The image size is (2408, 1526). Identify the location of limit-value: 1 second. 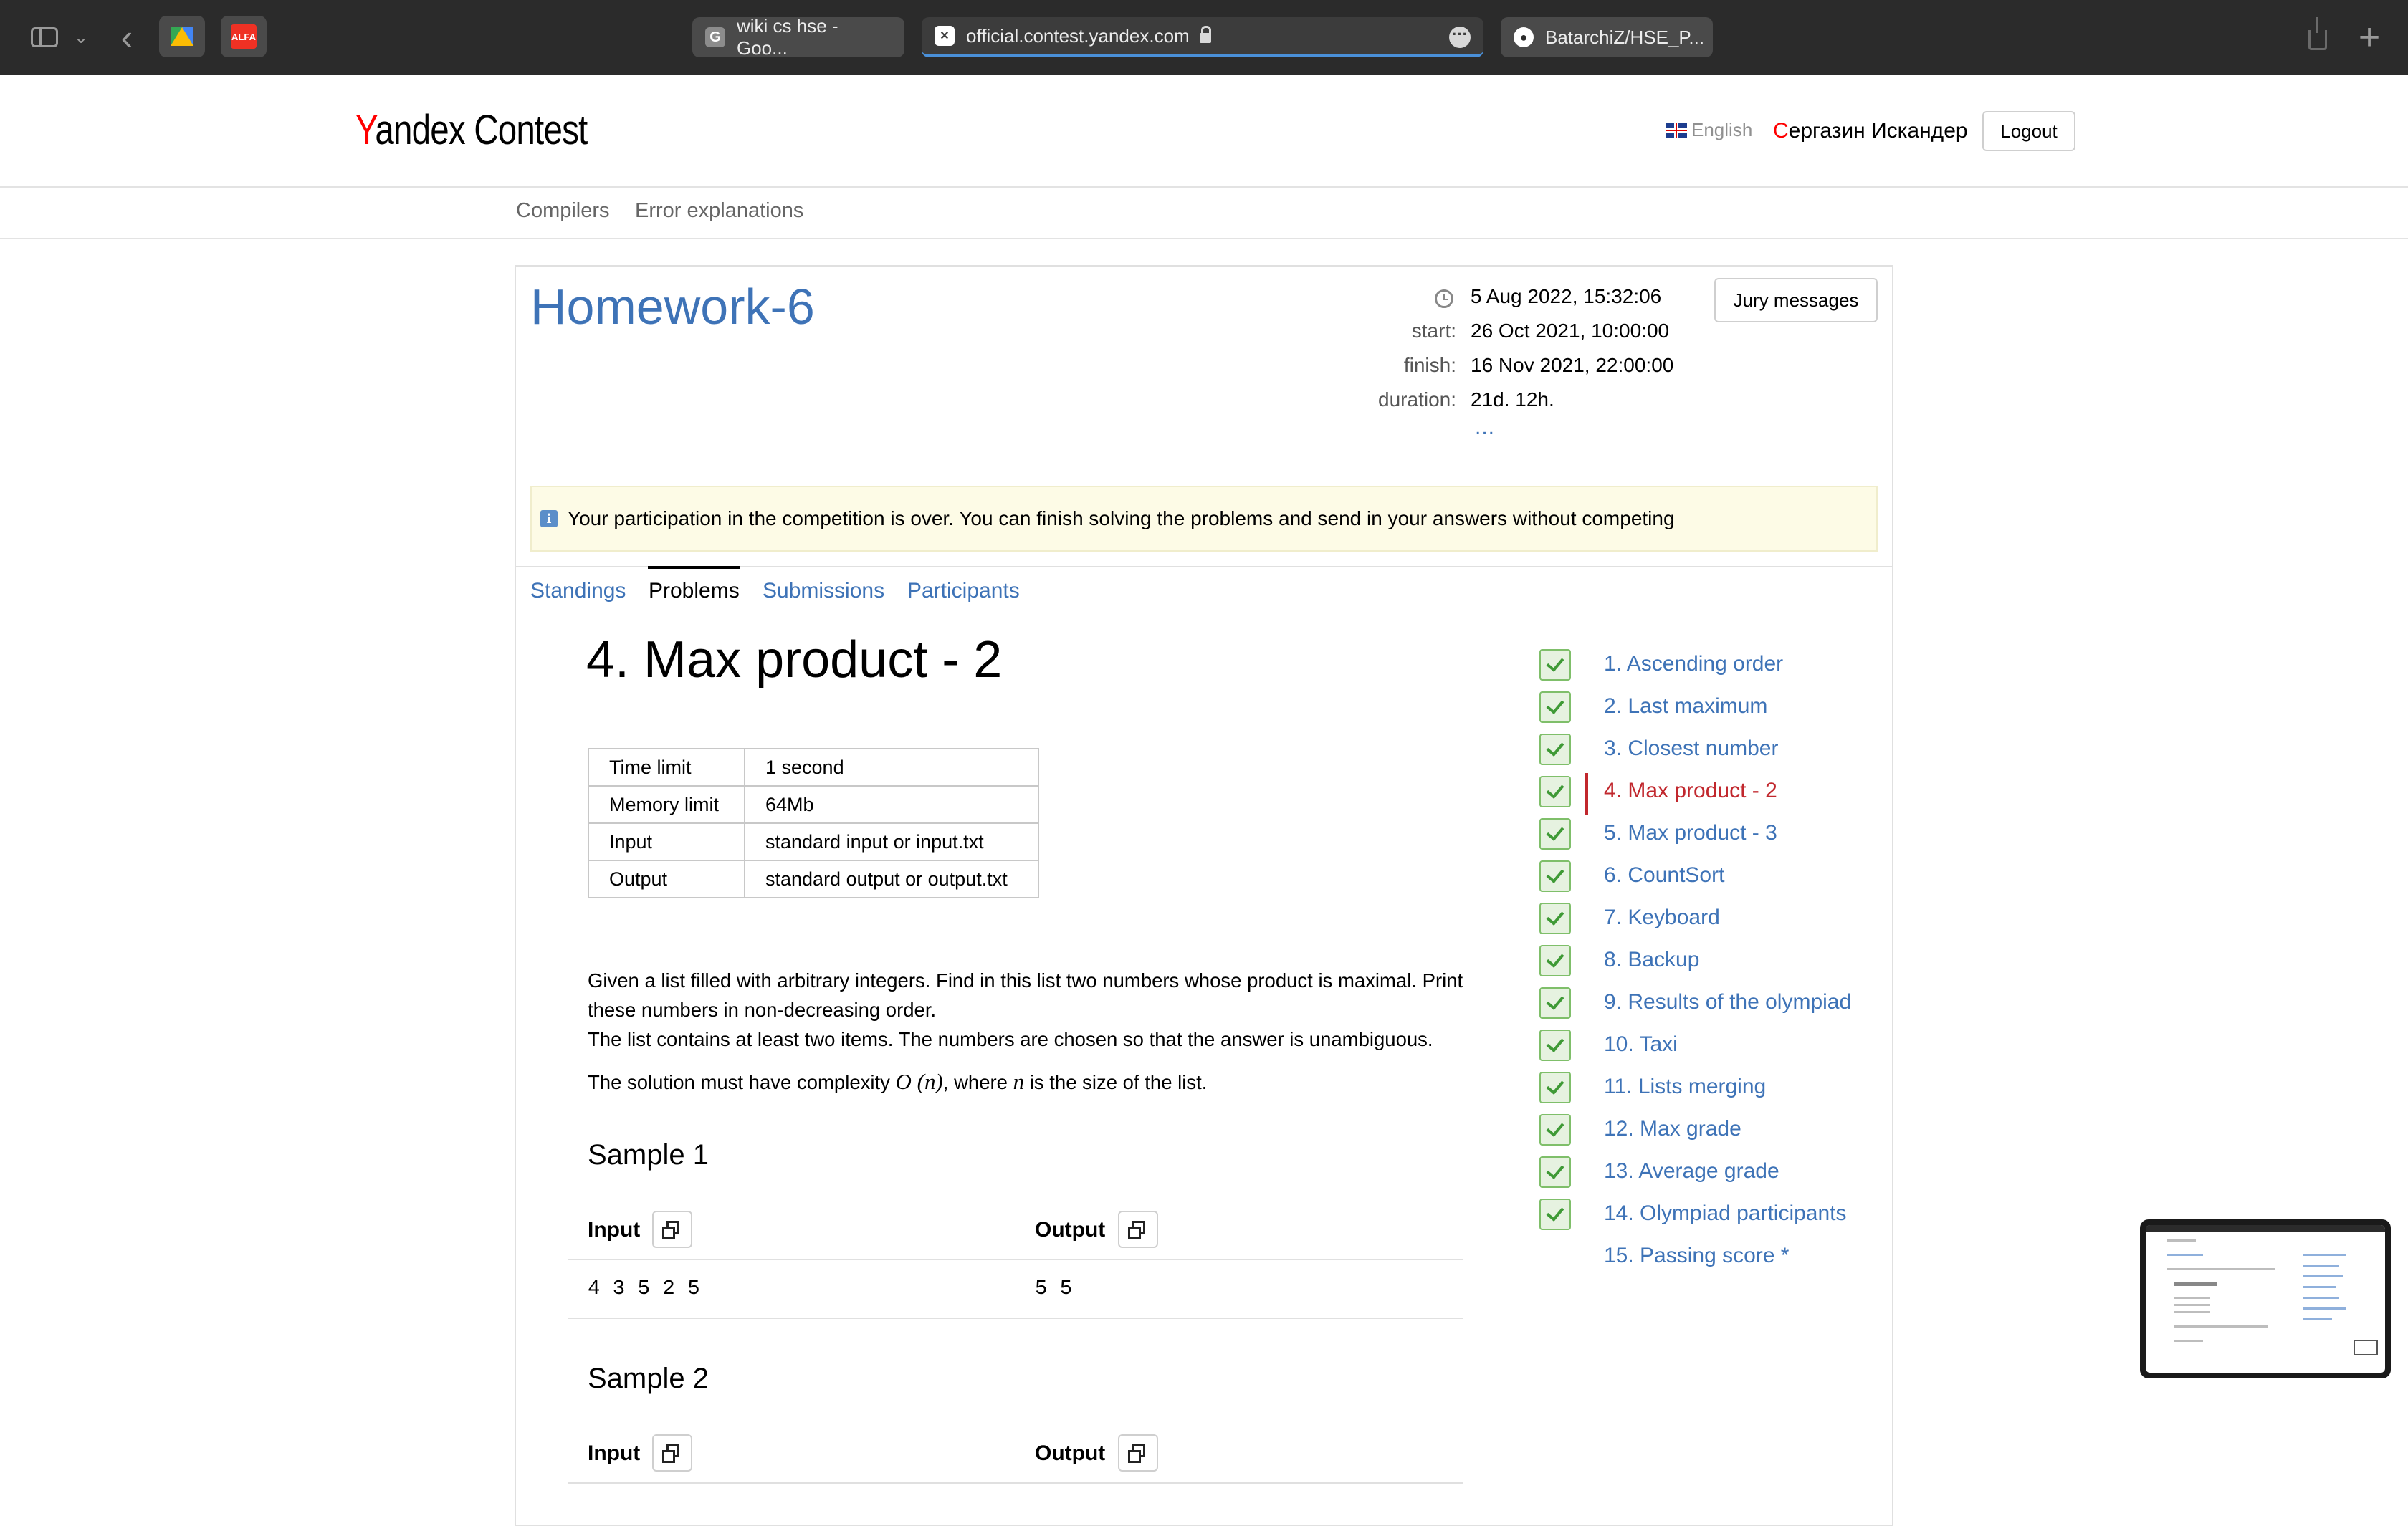
(891, 767).